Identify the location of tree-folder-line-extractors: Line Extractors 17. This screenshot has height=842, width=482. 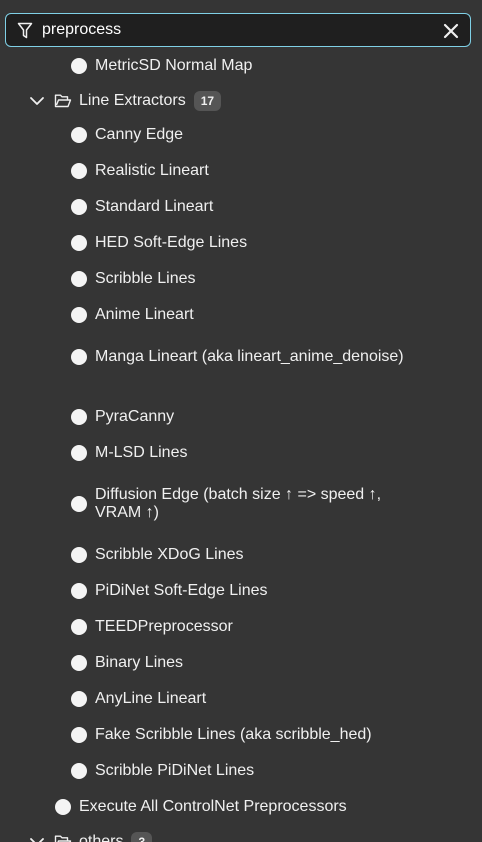
(241, 101).